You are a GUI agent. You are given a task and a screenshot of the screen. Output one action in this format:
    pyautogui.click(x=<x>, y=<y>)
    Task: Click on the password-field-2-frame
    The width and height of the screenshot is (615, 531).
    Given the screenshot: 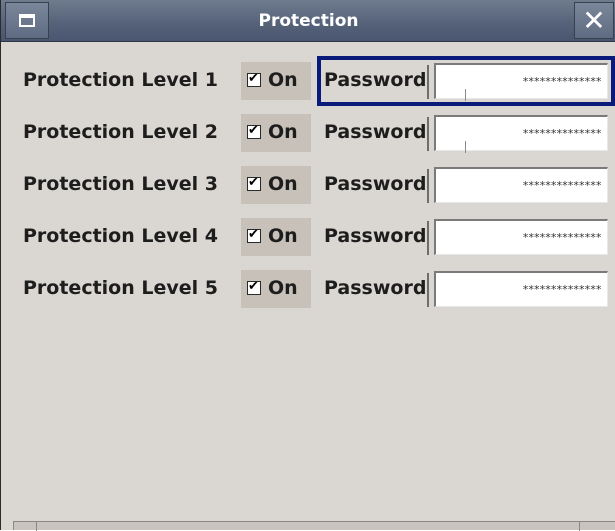 What is the action you would take?
    pyautogui.click(x=521, y=133)
    